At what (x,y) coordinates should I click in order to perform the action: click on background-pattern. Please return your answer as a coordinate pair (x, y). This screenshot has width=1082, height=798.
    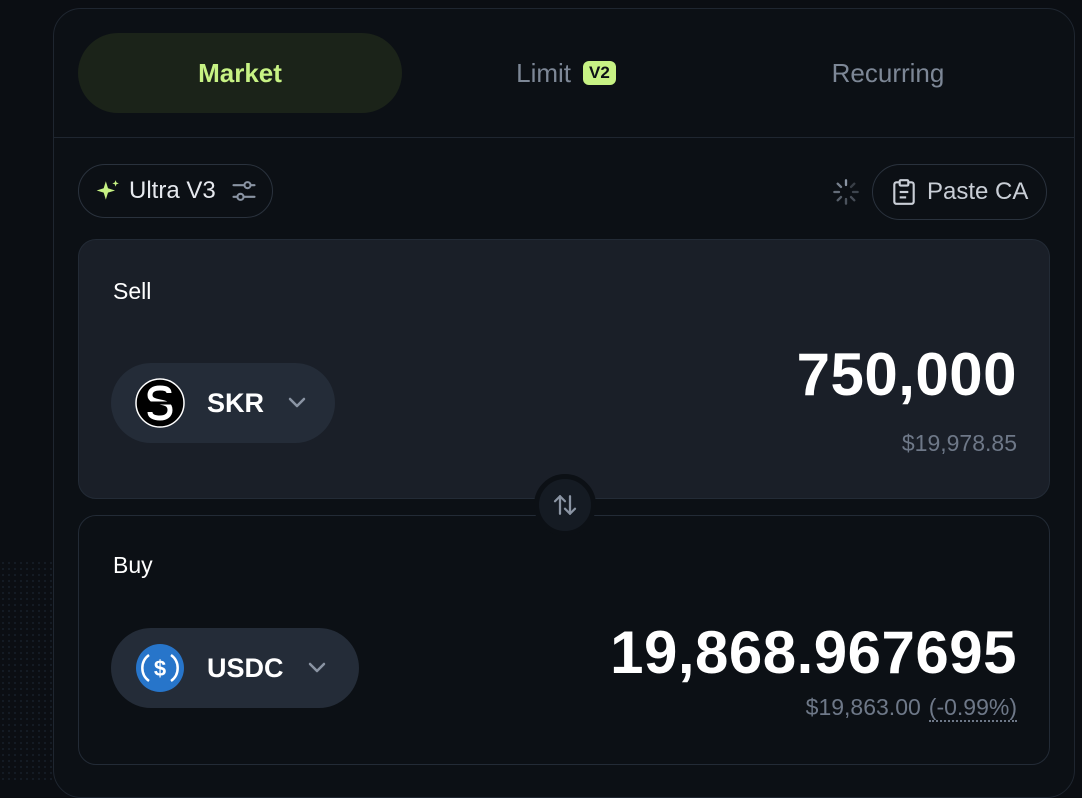
    Looking at the image, I should click on (30, 670).